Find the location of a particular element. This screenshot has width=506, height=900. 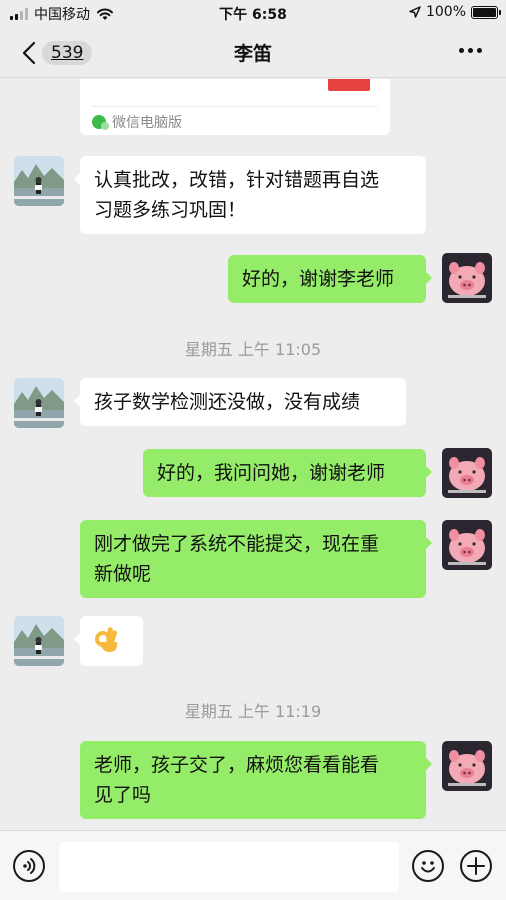

message-bubble-outgoing: 好的，我问问她，谢谢老师 is located at coordinates (287, 473).